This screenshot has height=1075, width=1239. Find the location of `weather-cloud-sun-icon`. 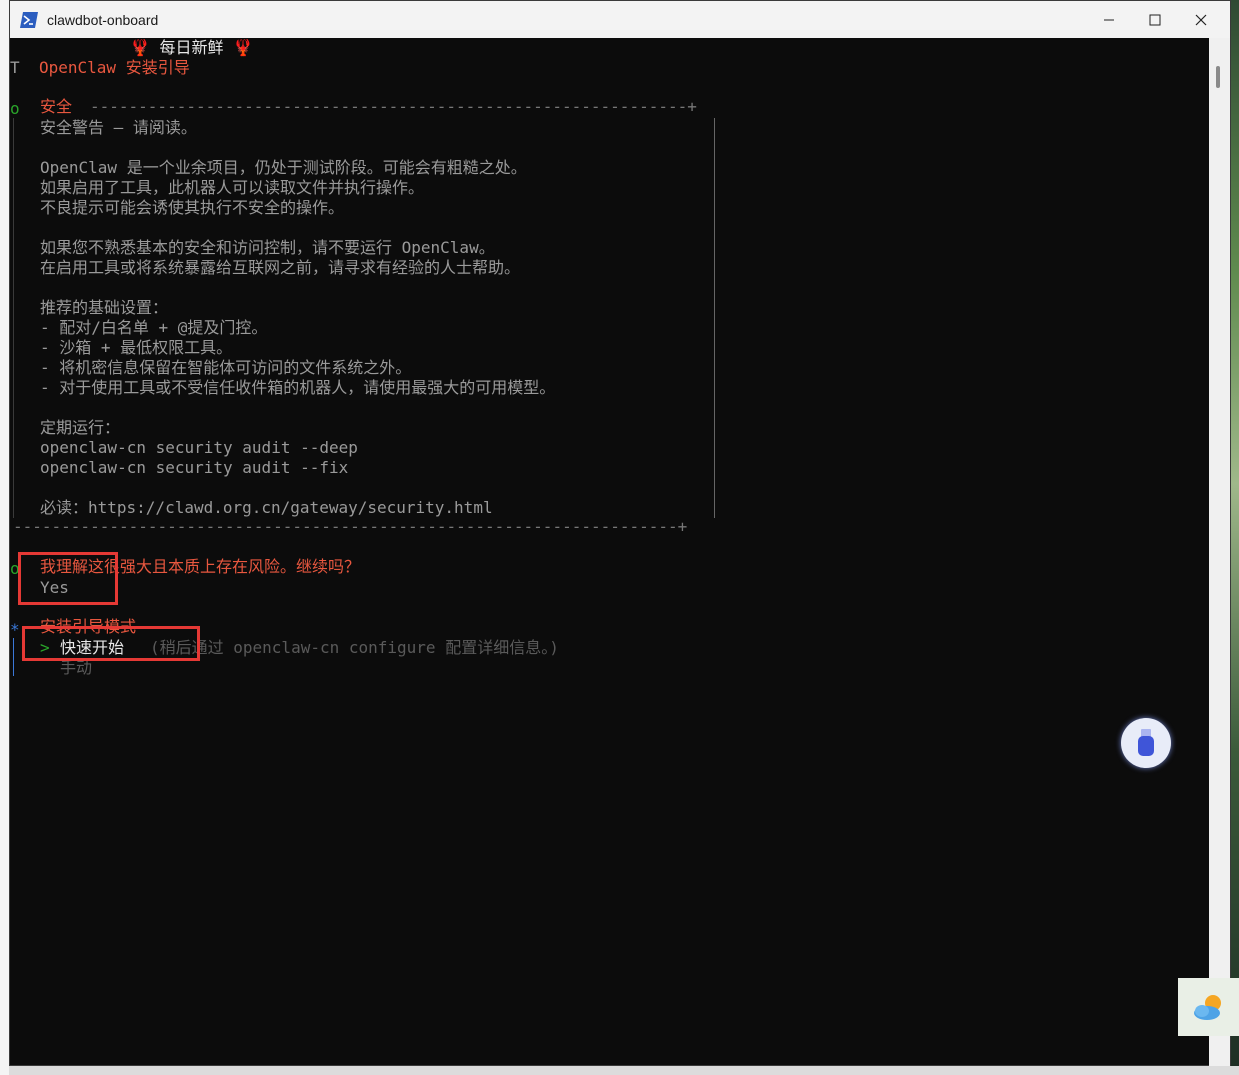

weather-cloud-sun-icon is located at coordinates (1207, 1007).